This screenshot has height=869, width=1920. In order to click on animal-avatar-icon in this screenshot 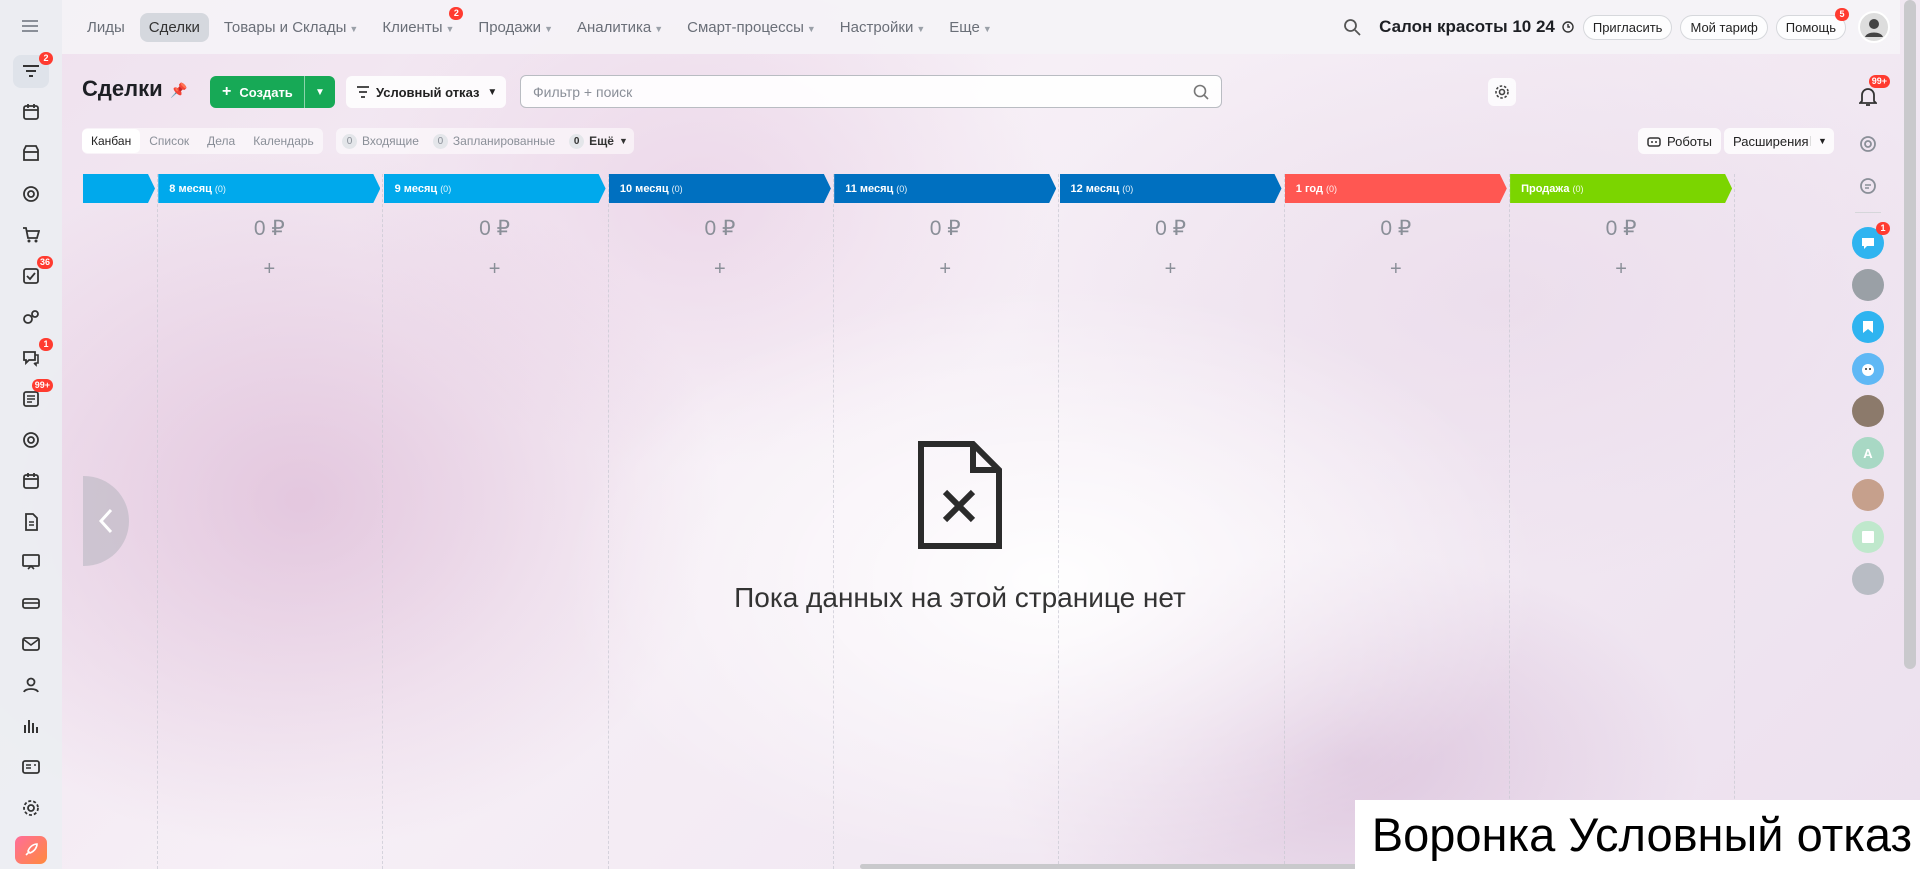, I will do `click(1868, 370)`.